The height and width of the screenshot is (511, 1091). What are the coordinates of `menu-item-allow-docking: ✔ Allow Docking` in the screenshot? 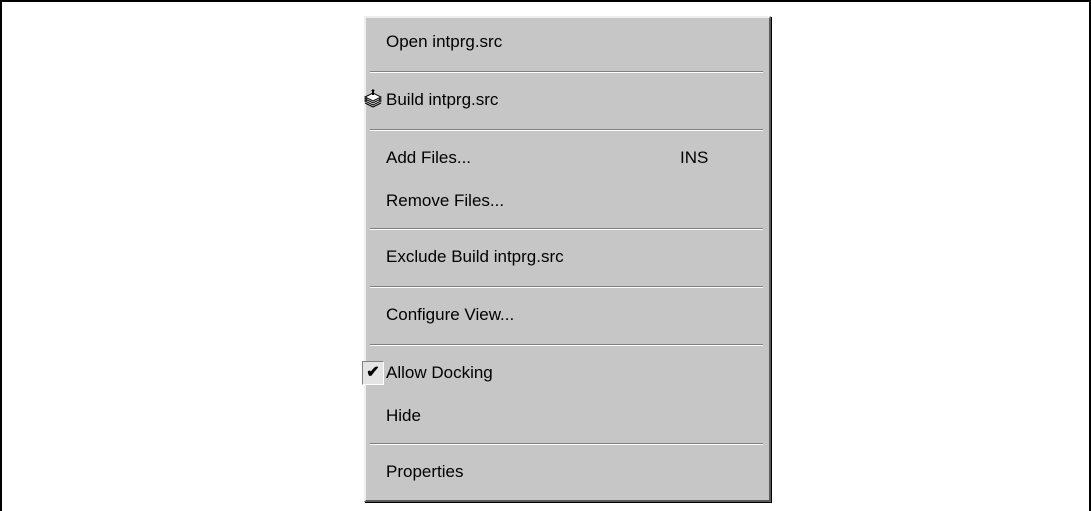 It's located at (565, 373).